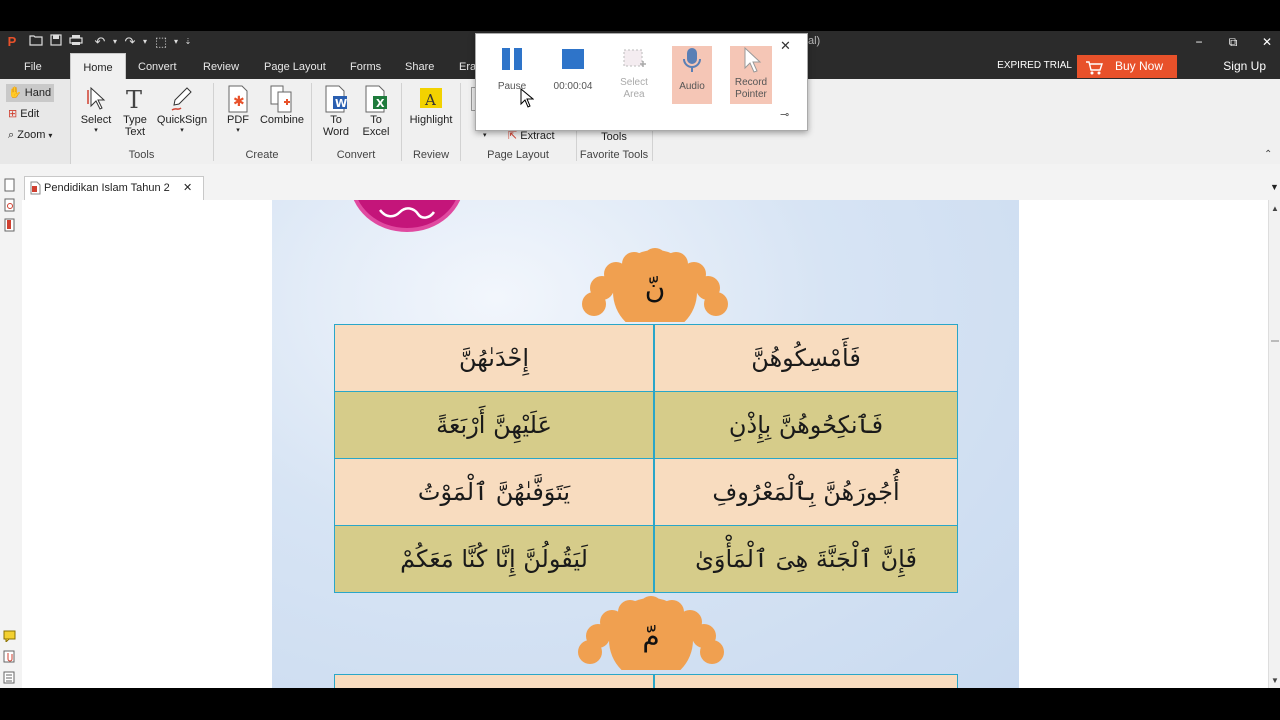 The height and width of the screenshot is (720, 1280). What do you see at coordinates (512, 59) in the screenshot?
I see `pause-icon` at bounding box center [512, 59].